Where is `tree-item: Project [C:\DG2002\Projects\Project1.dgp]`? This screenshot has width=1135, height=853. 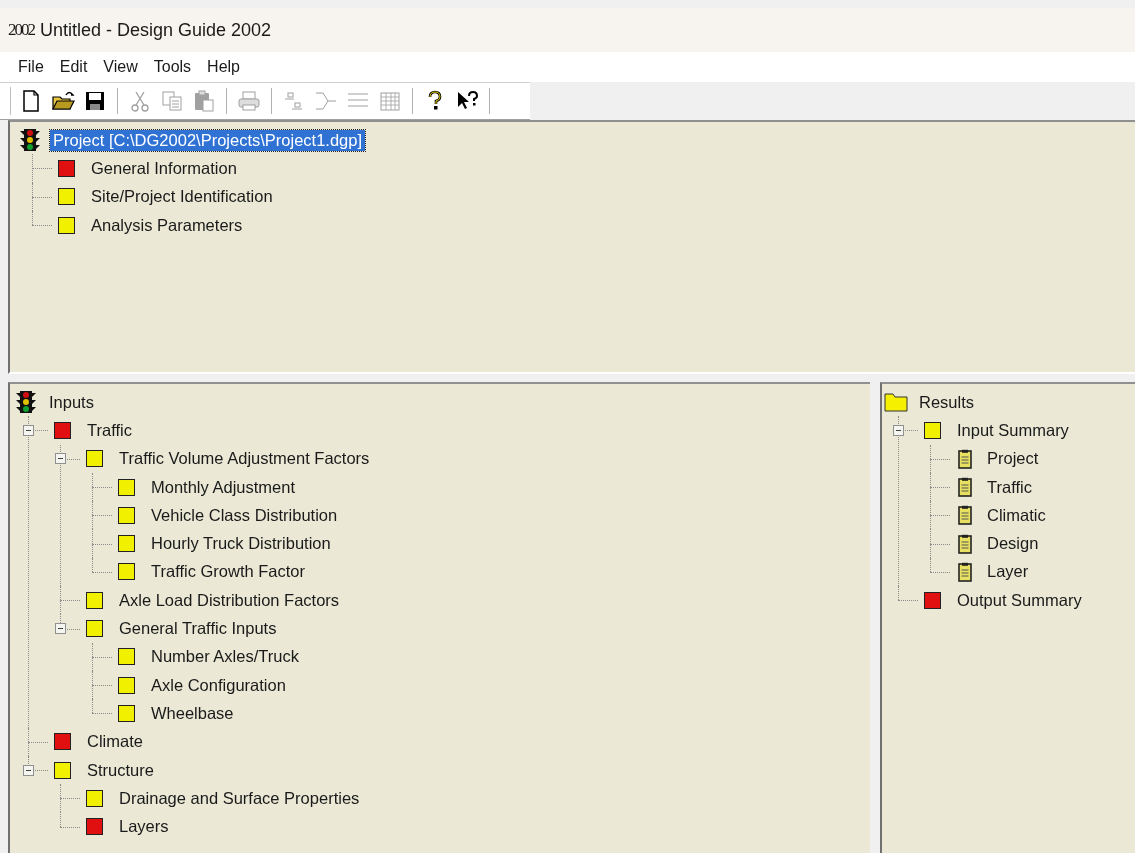 tree-item: Project [C:\DG2002\Projects\Project1.dgp] is located at coordinates (208, 140).